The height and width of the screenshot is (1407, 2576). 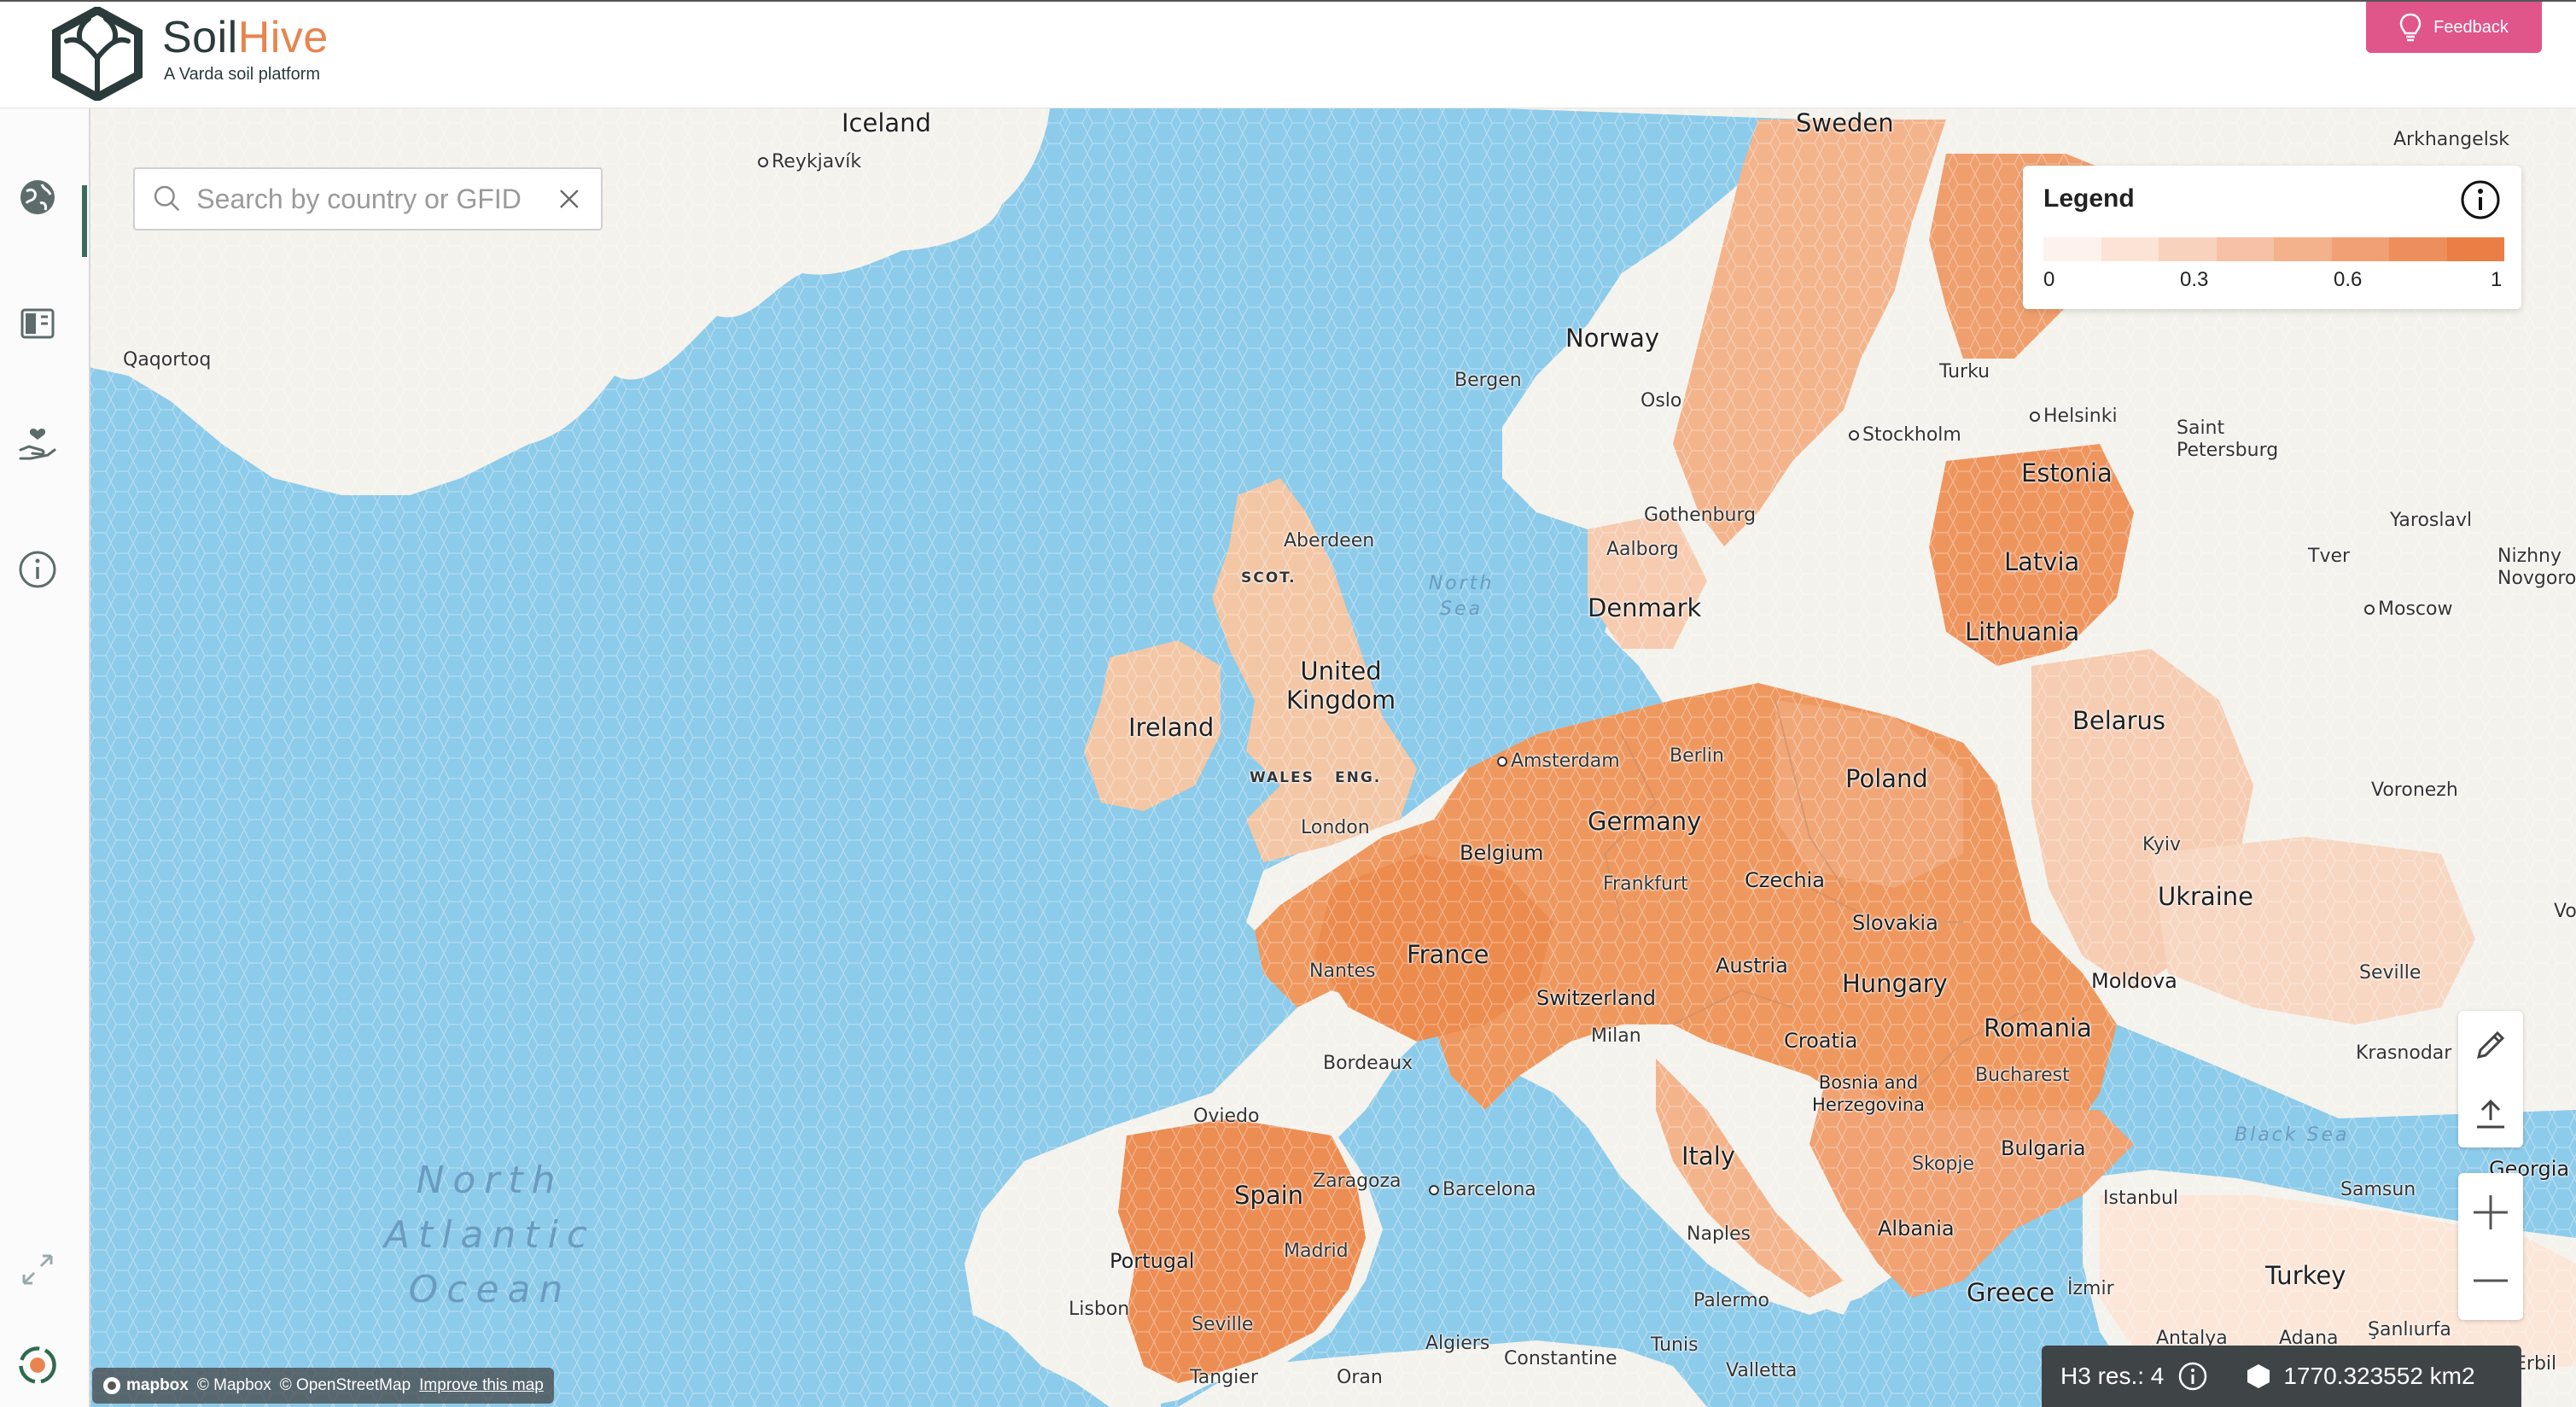 I want to click on legend-tick-06: 0.6, so click(x=2348, y=279).